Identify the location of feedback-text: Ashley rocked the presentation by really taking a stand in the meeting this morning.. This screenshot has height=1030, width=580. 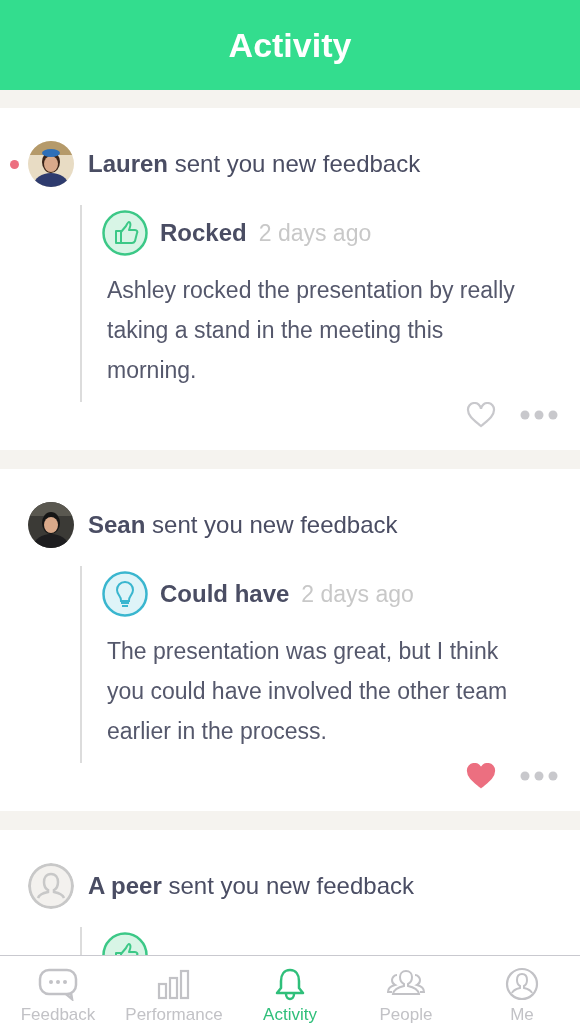
(311, 330).